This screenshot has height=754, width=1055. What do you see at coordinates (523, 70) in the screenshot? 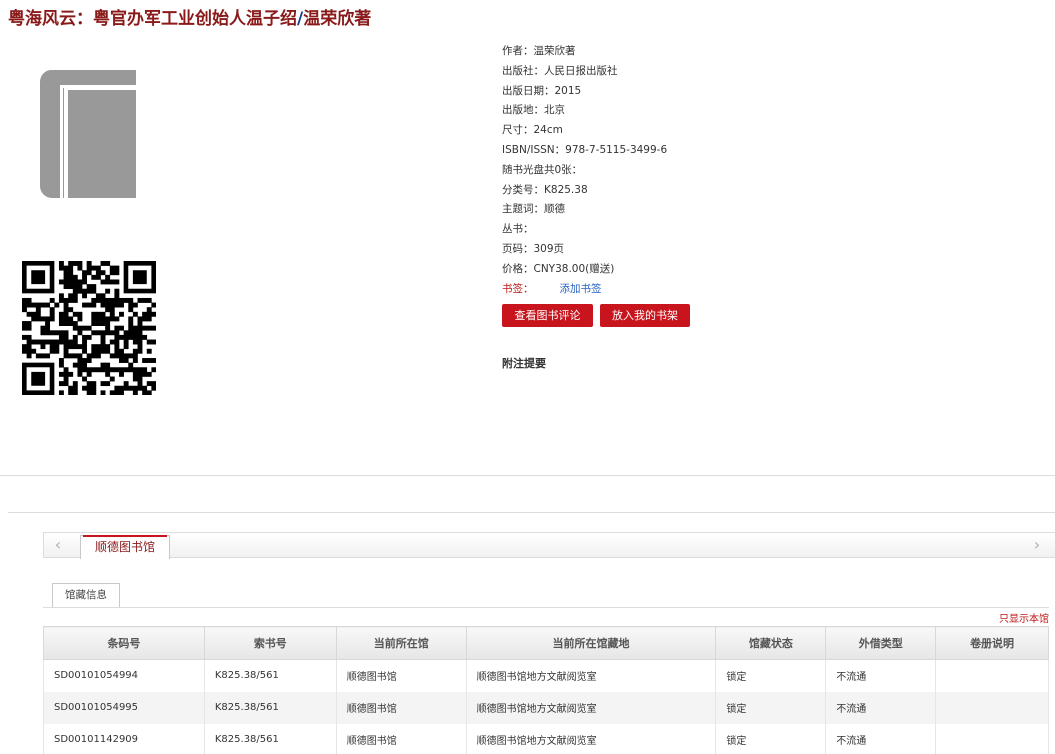
I see `meta-label: 出版社：` at bounding box center [523, 70].